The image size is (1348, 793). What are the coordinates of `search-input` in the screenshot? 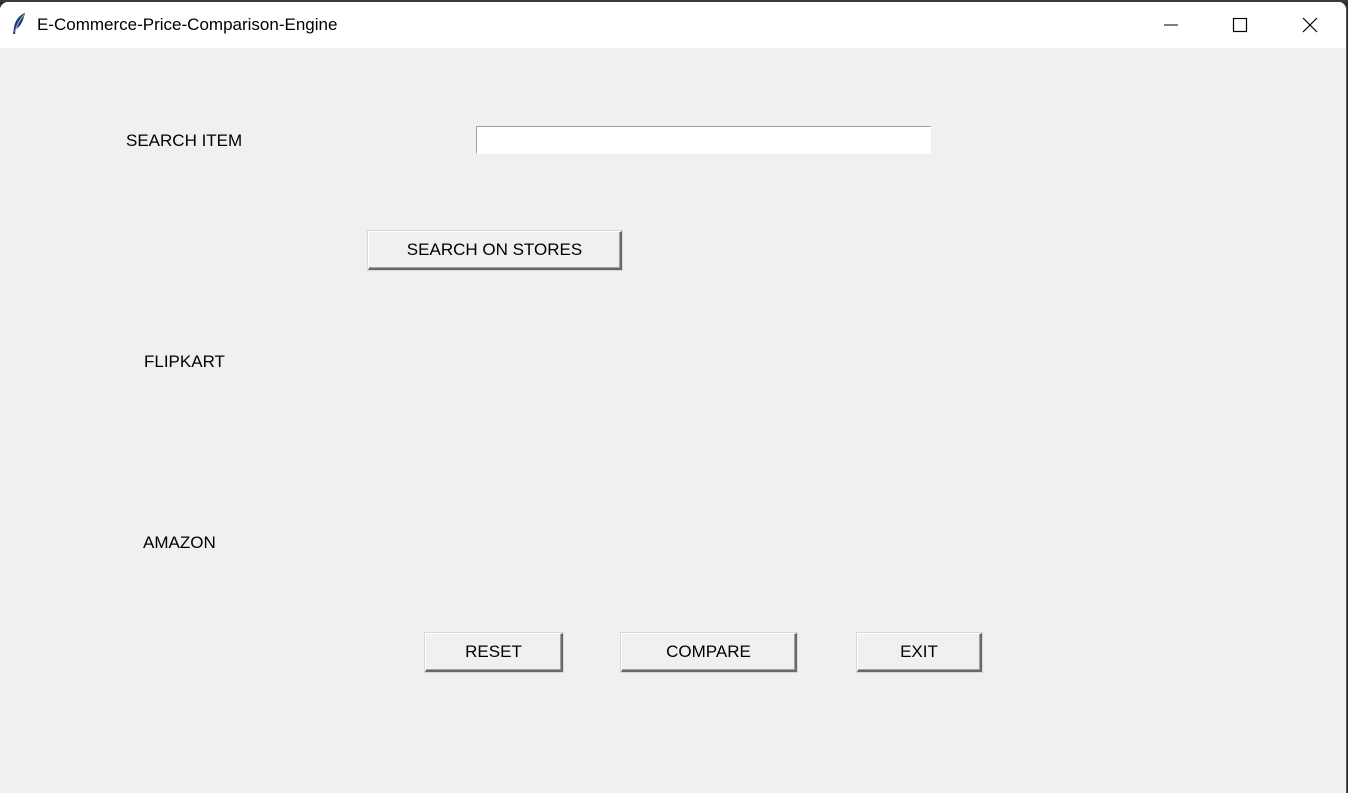 It's located at (703, 140).